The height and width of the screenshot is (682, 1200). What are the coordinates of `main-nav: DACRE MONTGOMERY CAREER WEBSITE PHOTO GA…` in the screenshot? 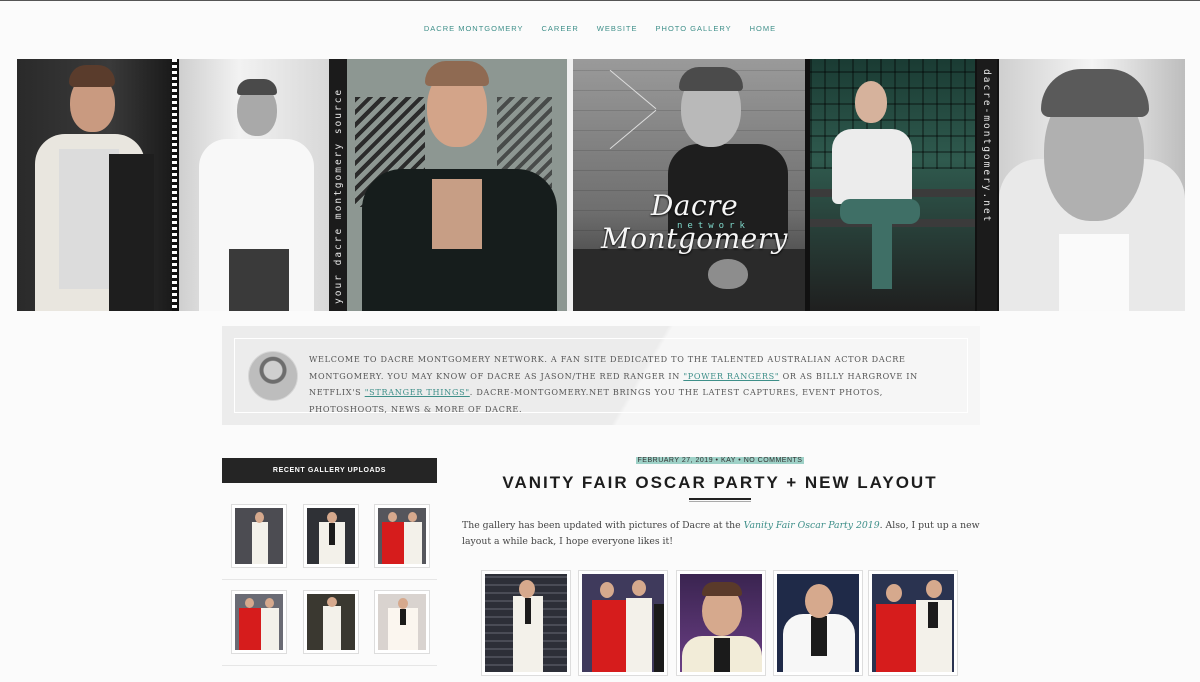 It's located at (600, 28).